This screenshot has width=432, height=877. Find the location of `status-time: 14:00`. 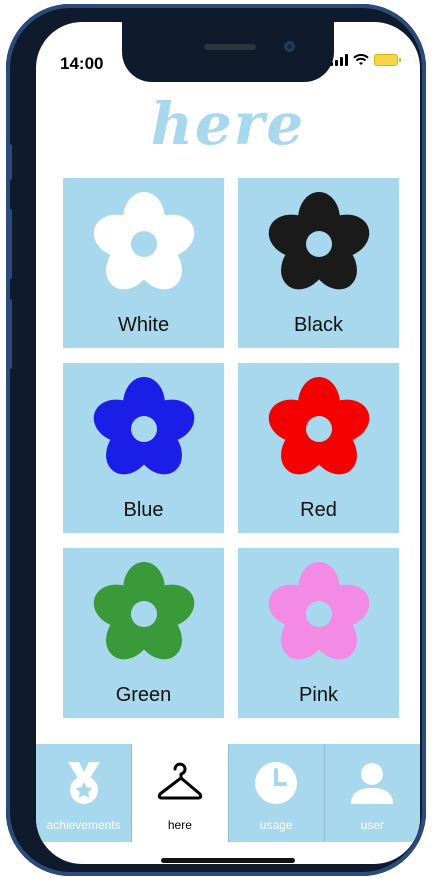

status-time: 14:00 is located at coordinates (82, 63).